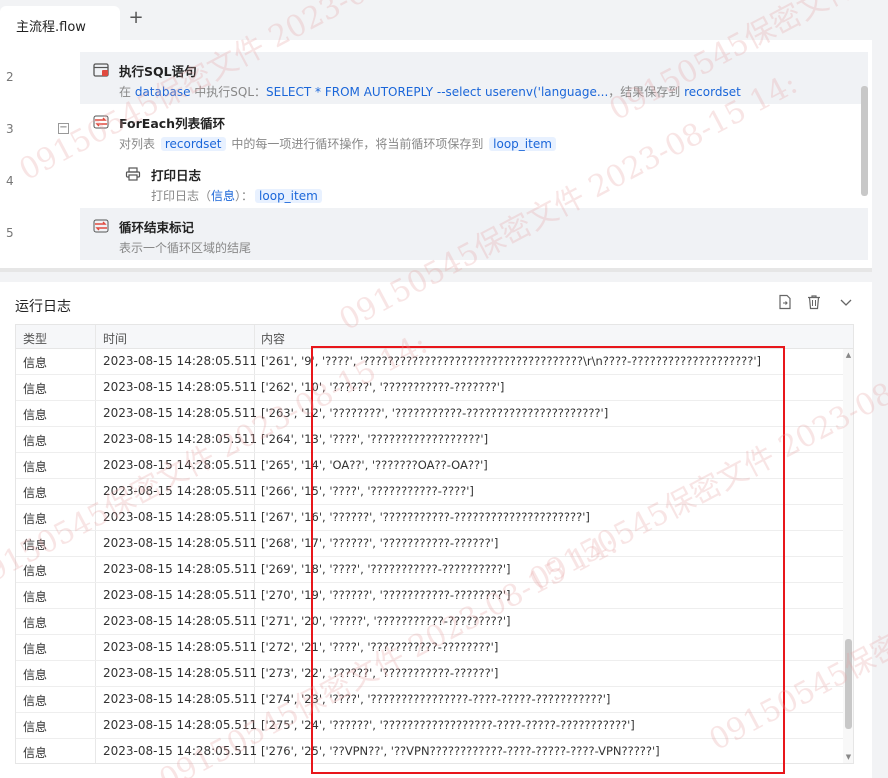 The width and height of the screenshot is (888, 778). I want to click on loop-icon, so click(101, 122).